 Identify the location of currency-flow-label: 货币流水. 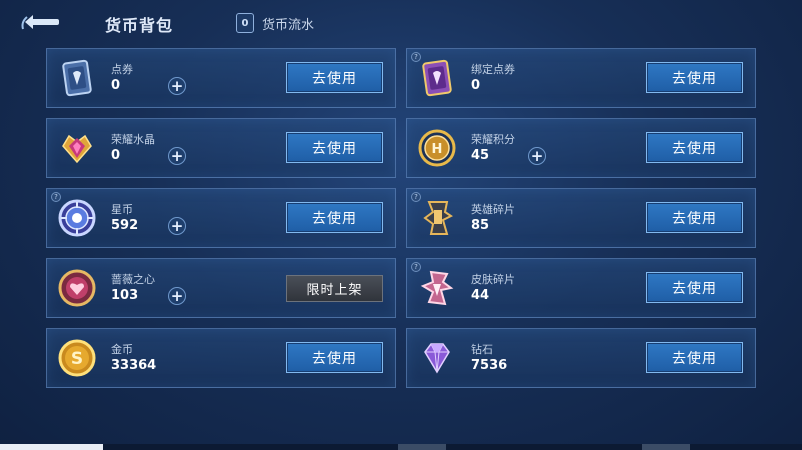
(288, 25).